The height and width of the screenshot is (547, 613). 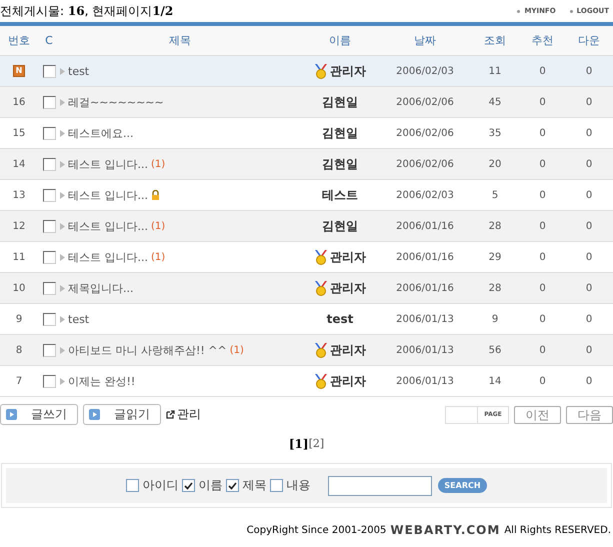 I want to click on view-count: 28, so click(x=495, y=226).